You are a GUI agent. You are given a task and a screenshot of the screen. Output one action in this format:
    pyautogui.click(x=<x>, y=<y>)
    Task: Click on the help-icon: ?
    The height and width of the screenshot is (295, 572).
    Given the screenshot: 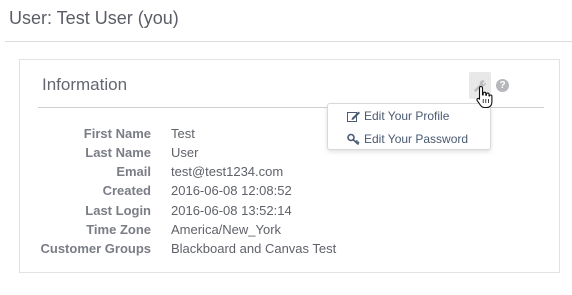 What is the action you would take?
    pyautogui.click(x=502, y=85)
    